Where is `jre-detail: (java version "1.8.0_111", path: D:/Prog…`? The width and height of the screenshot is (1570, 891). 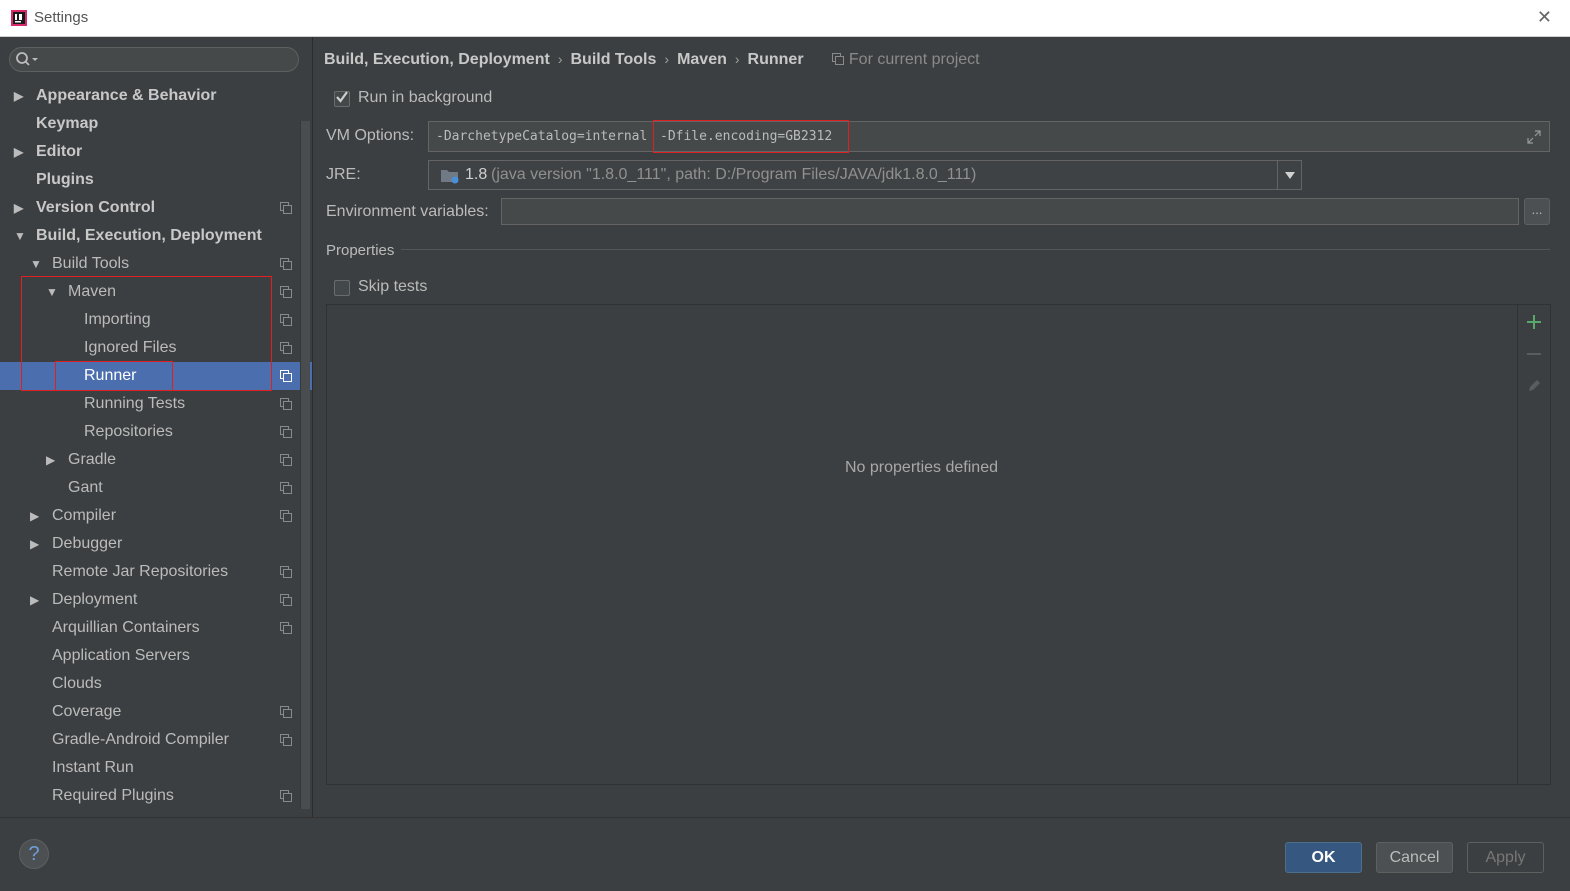
jre-detail: (java version "1.8.0_111", path: D:/Prog… is located at coordinates (734, 174).